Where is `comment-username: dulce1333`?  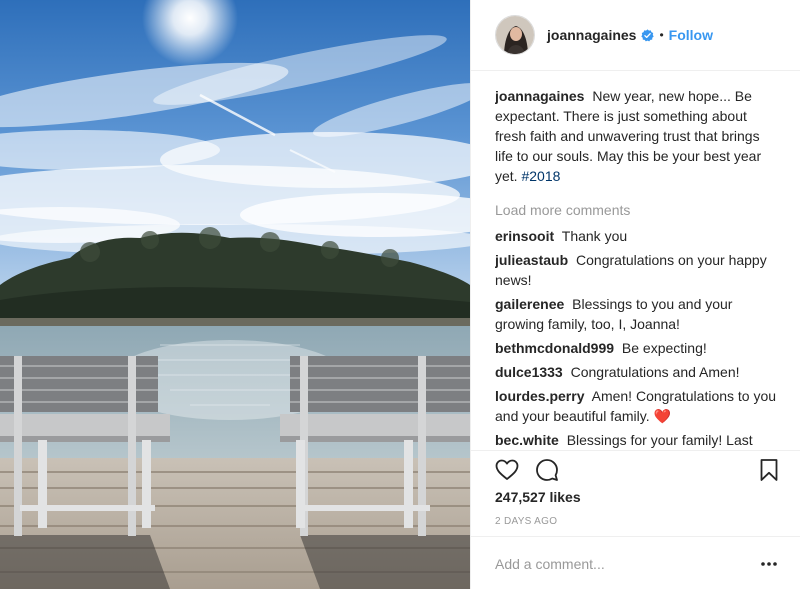 comment-username: dulce1333 is located at coordinates (529, 372).